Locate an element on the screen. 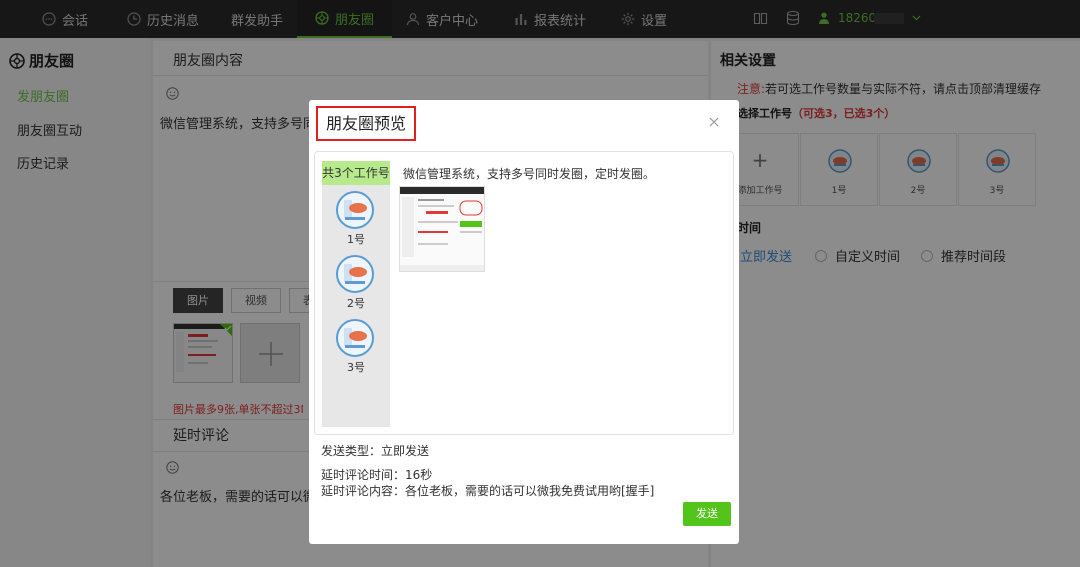 This screenshot has width=1080, height=567. preview-post-image is located at coordinates (442, 229).